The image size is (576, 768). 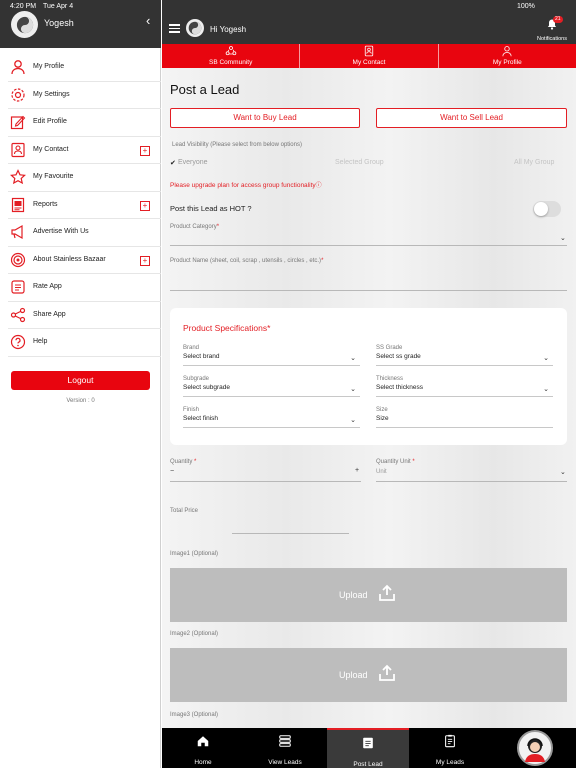 I want to click on status-time: 4:20 PM, so click(x=23, y=6).